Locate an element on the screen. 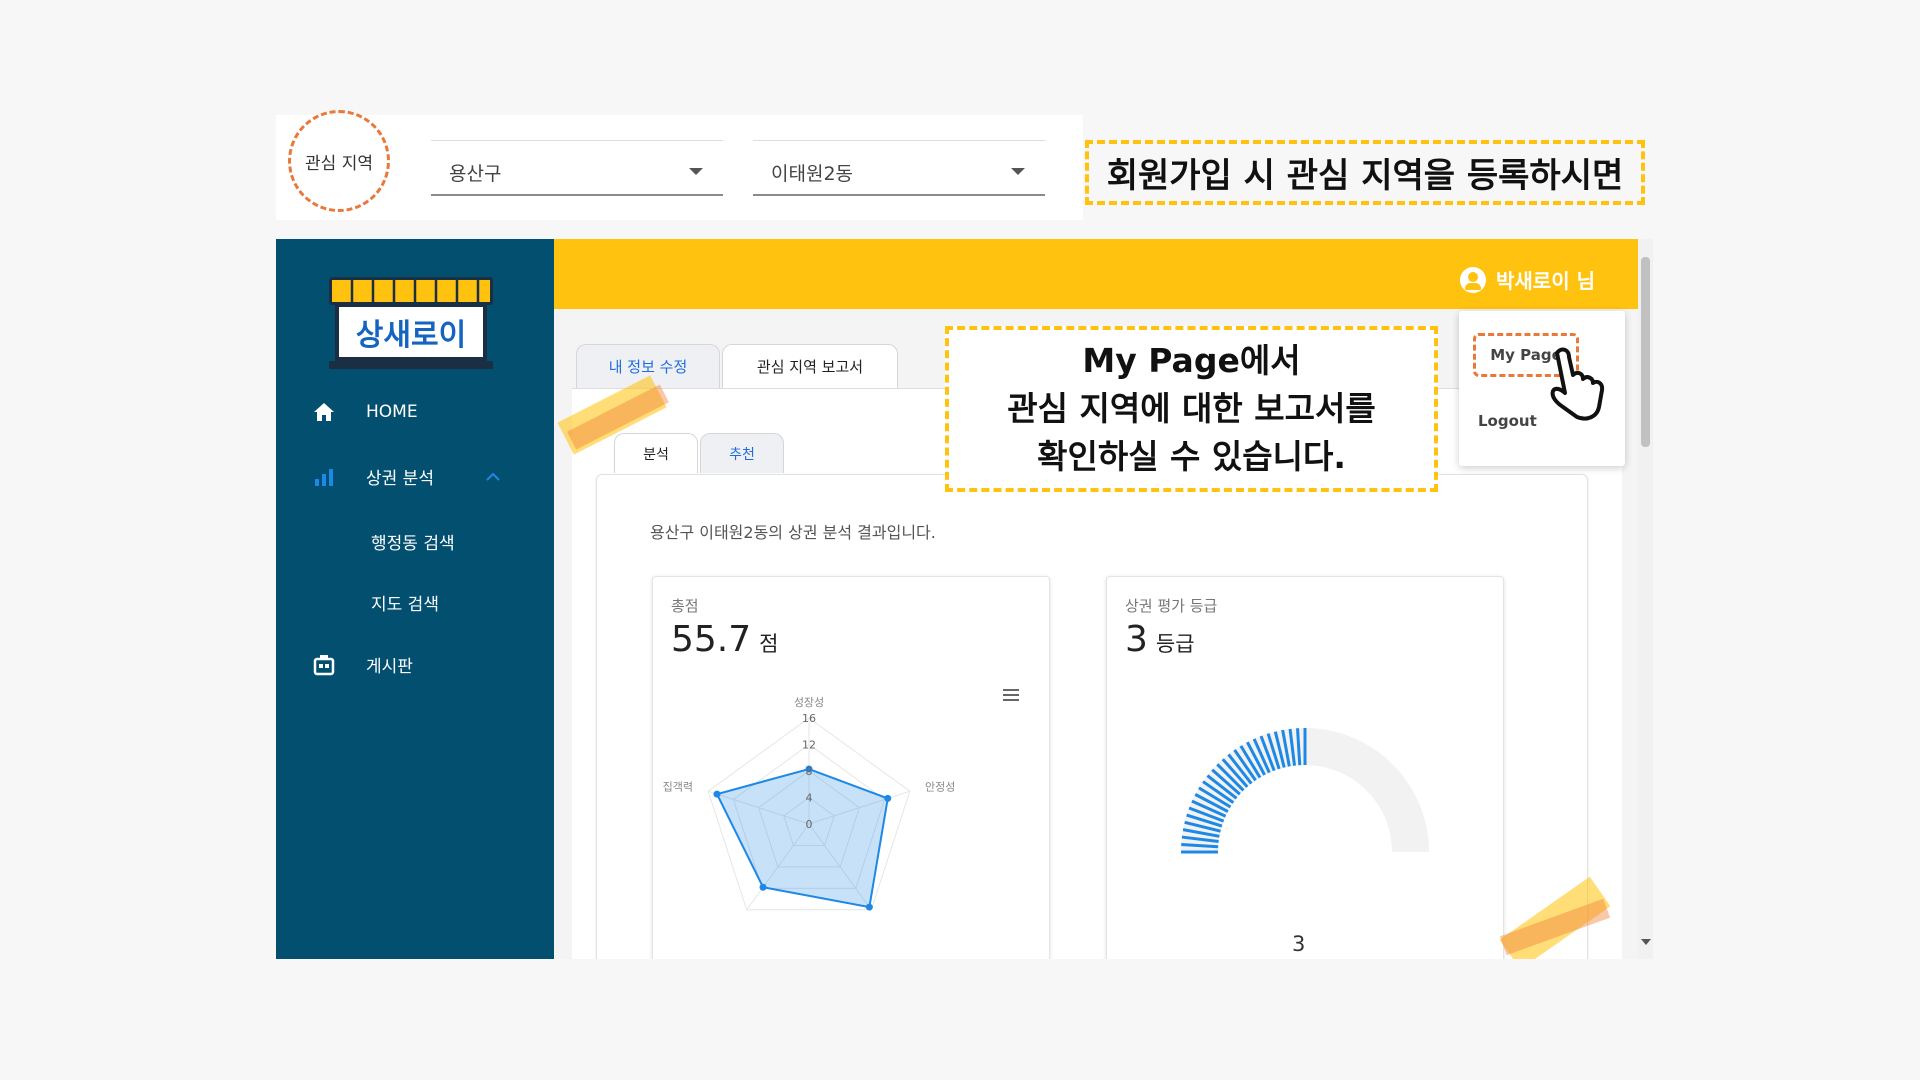 The width and height of the screenshot is (1920, 1080). sidebar-item-map-search: 지도 검색 is located at coordinates (405, 602).